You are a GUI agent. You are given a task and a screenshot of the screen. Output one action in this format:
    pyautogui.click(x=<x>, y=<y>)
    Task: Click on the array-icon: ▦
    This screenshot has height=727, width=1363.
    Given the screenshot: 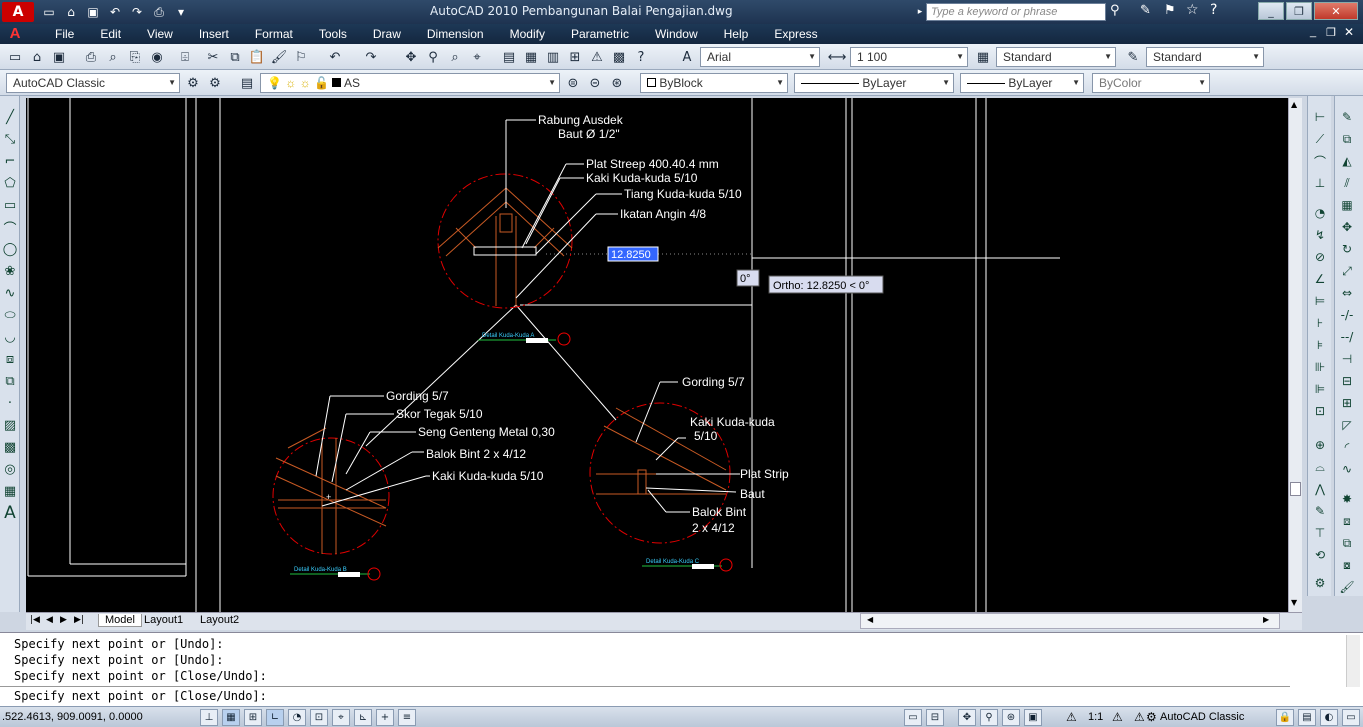 What is the action you would take?
    pyautogui.click(x=1347, y=205)
    